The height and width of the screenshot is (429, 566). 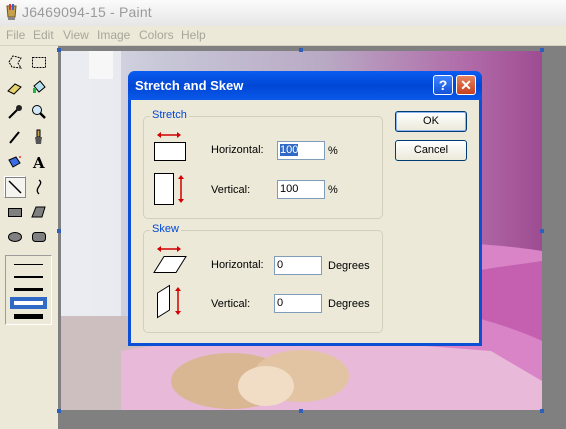 I want to click on skew-horizontal-input: 0, so click(x=298, y=265).